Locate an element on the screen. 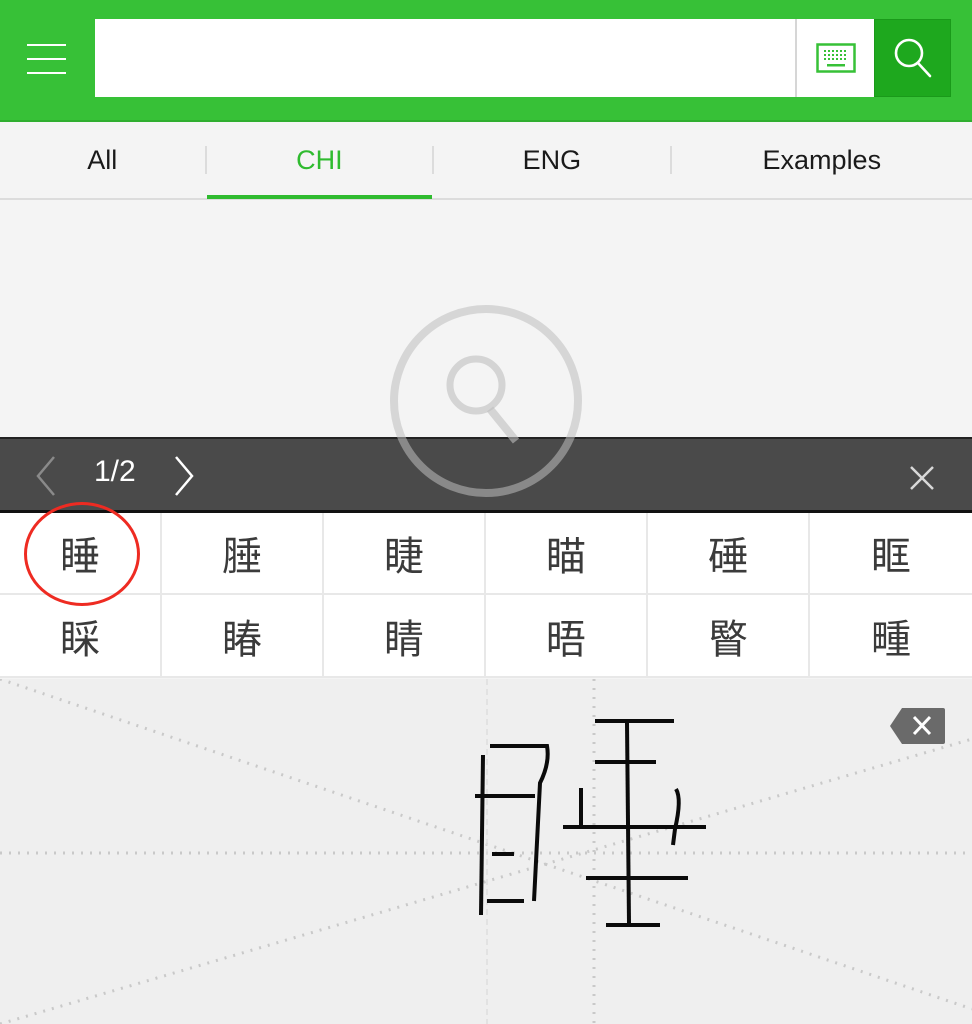 This screenshot has height=1024, width=972. page-indicator: 1/2 is located at coordinates (115, 471).